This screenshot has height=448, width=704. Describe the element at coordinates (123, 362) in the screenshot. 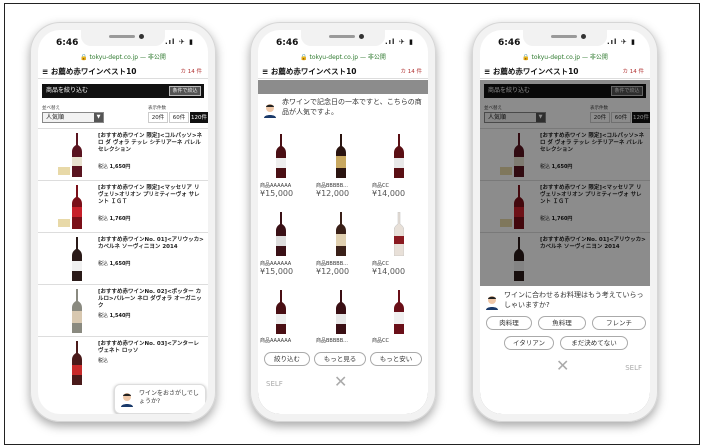

I see `list-item: [おすすめ赤ワインNo. 03]<アンターレヴェネト ロッソ 税込` at that location.